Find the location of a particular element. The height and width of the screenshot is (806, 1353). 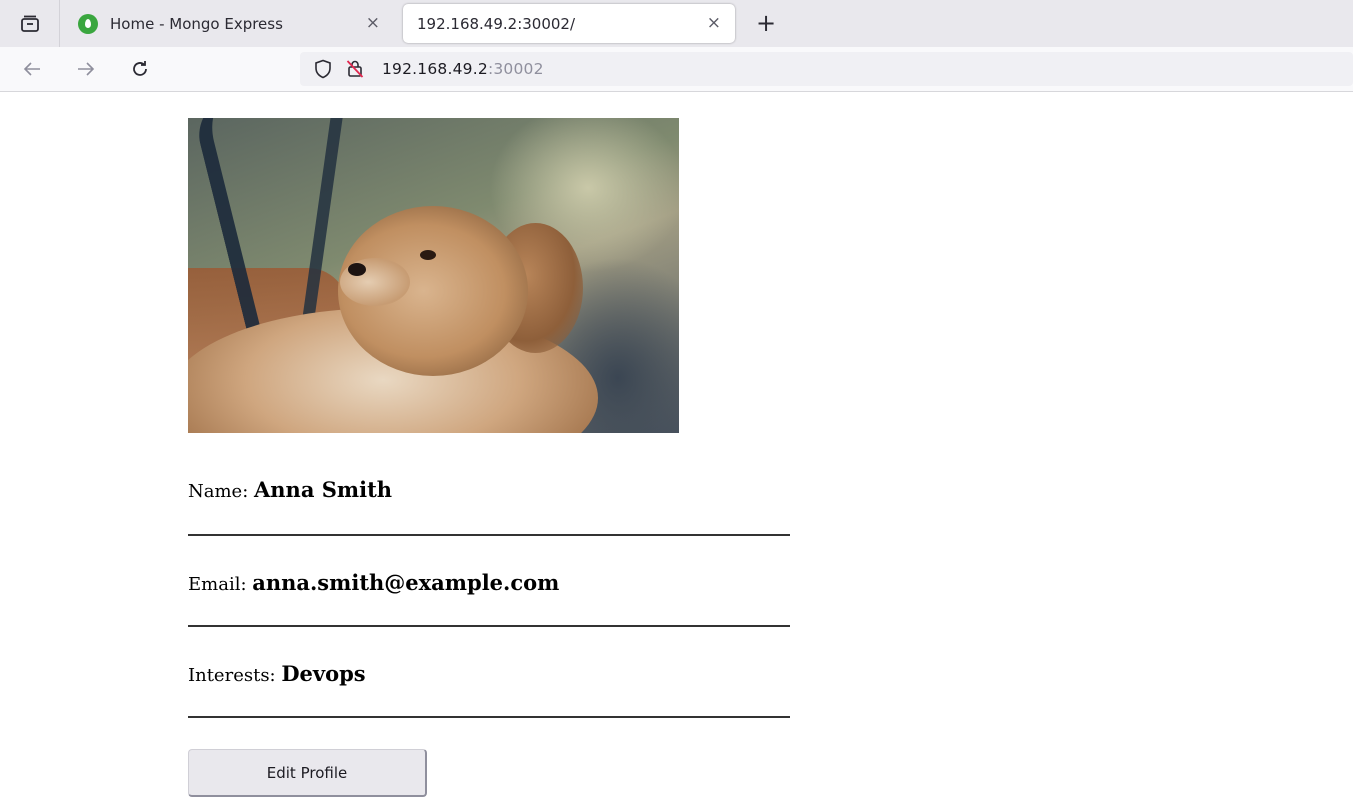

email-field: Email: anna.smith@example.com is located at coordinates (489, 581).